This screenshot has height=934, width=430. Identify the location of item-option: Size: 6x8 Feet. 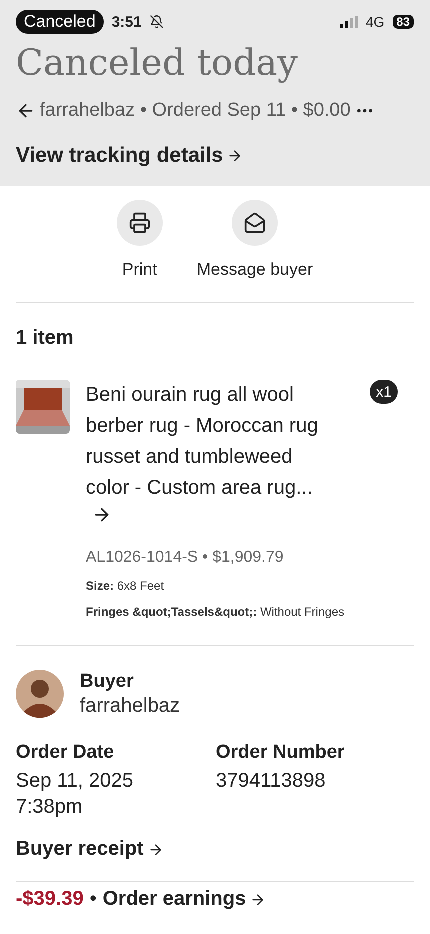
(220, 586).